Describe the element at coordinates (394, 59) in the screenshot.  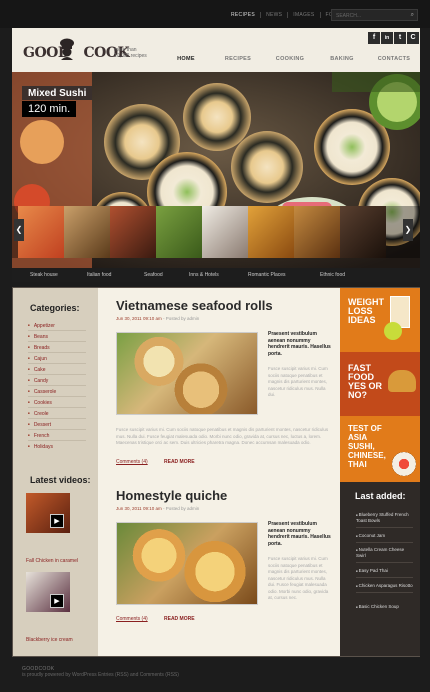
I see `nav-contacts: CONTACTS` at that location.